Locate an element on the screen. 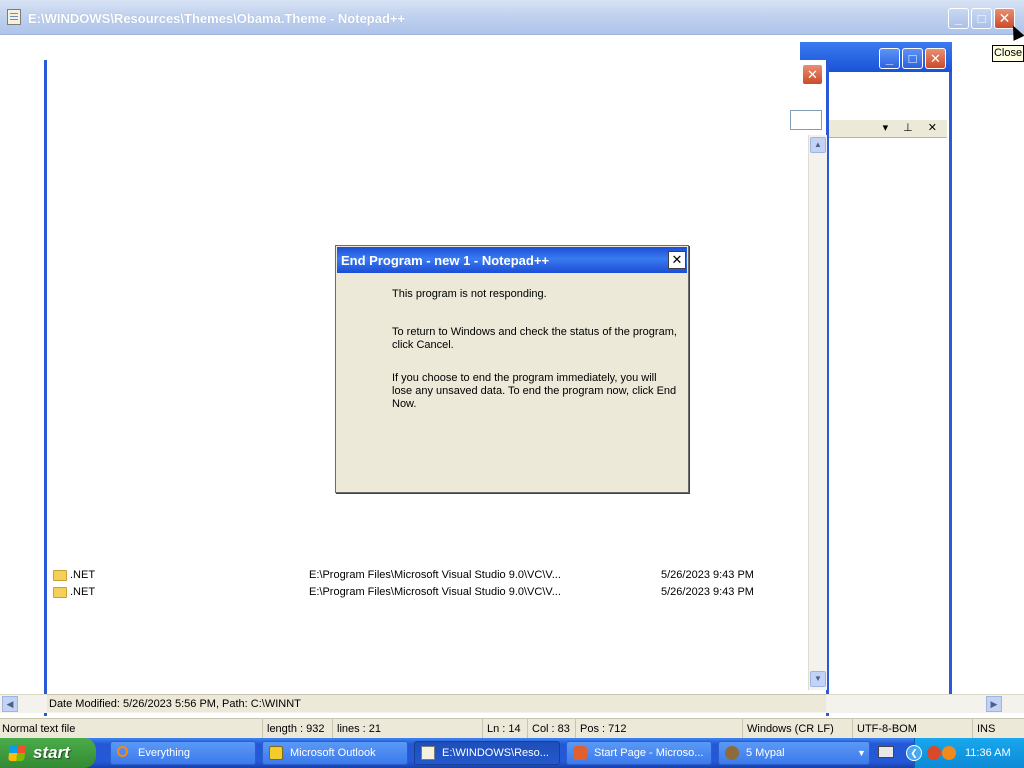  status-position: Pos : 712 is located at coordinates (658, 729).